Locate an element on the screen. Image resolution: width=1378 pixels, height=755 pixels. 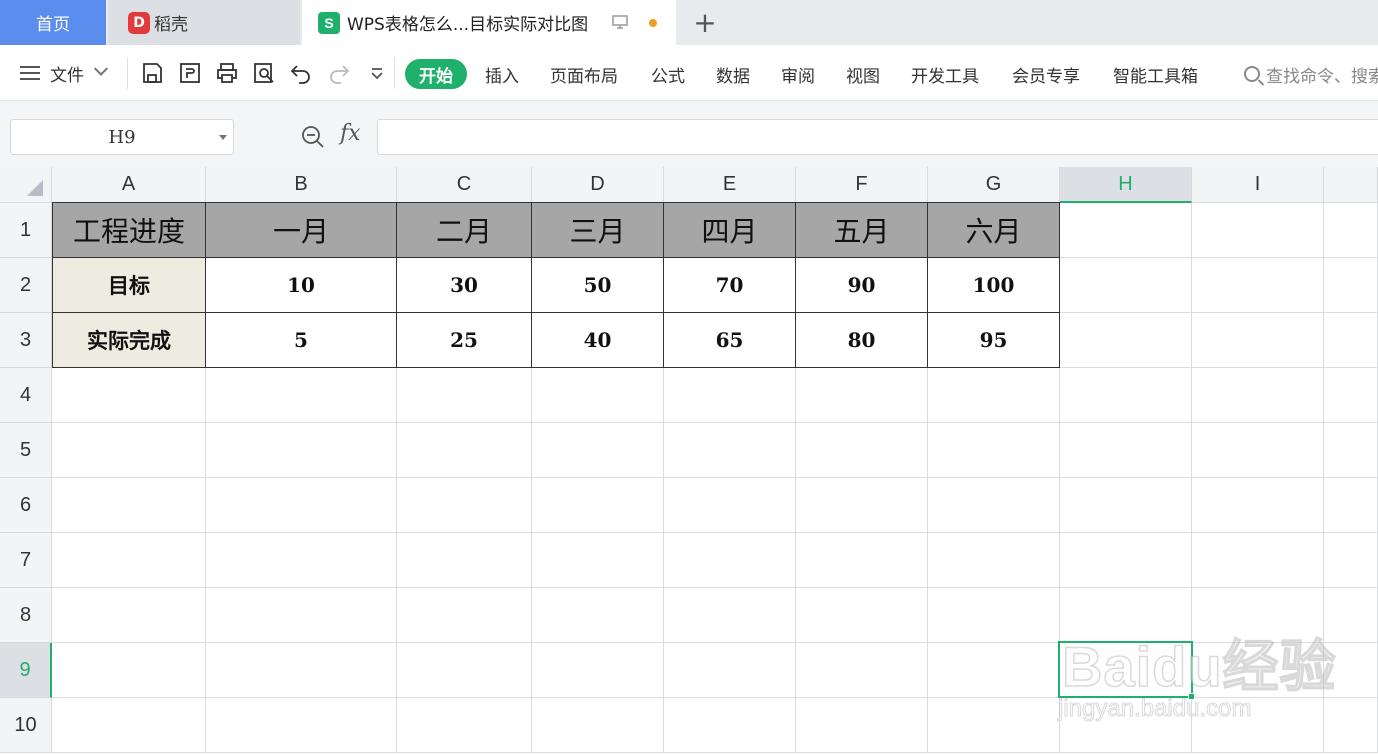
column-header-e: E is located at coordinates (730, 185).